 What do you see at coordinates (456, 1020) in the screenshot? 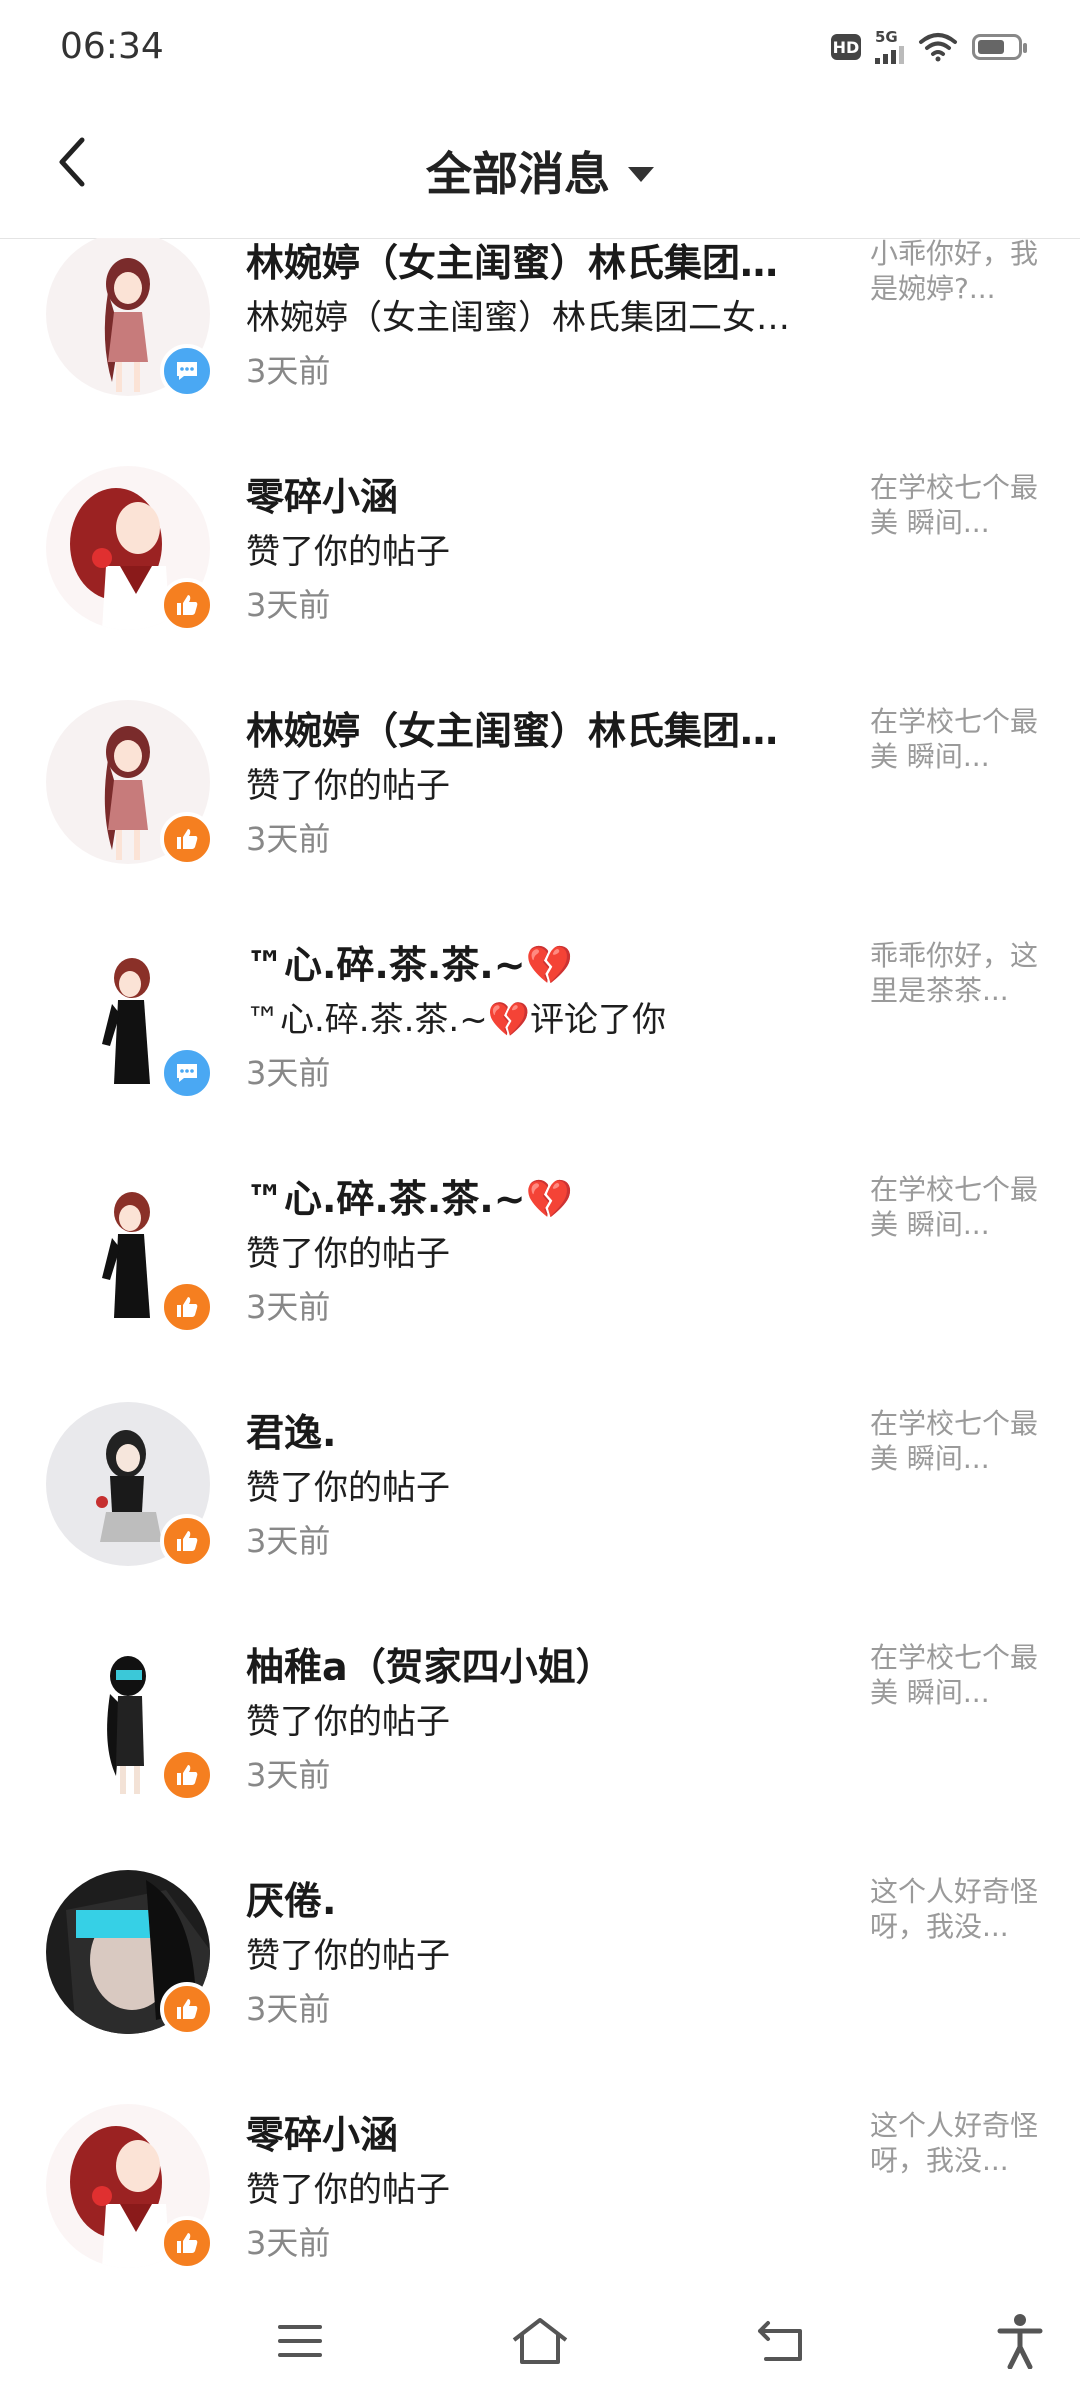
I see `message-action: ™心.碎.茶.茶.~💔评论了你` at bounding box center [456, 1020].